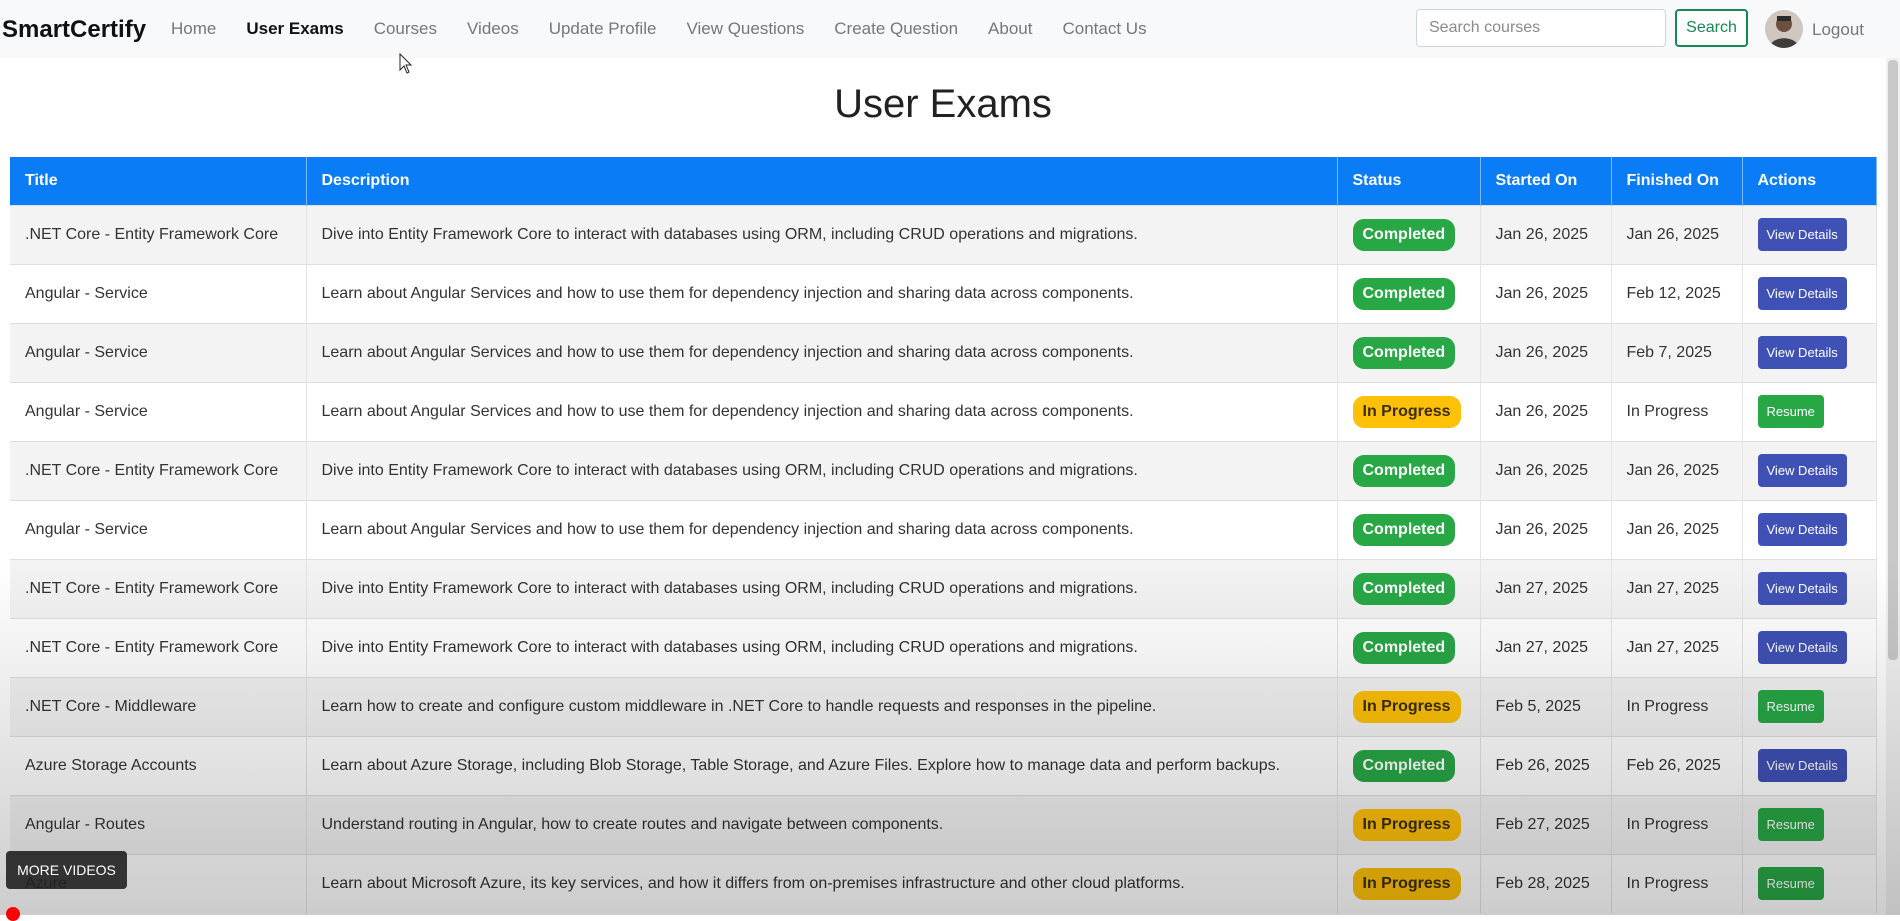  I want to click on video-progress-dot, so click(13, 914).